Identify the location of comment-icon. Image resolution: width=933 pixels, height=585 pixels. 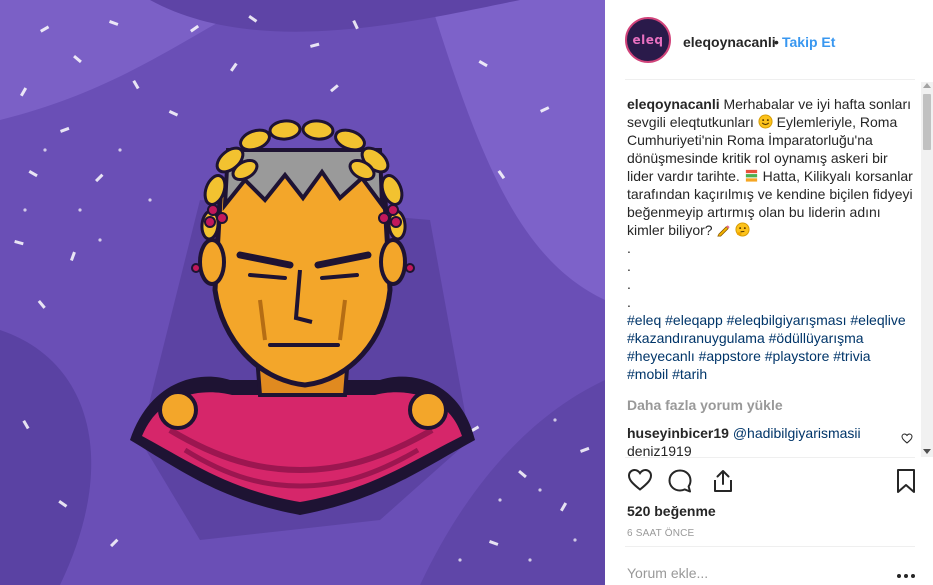
(680, 481).